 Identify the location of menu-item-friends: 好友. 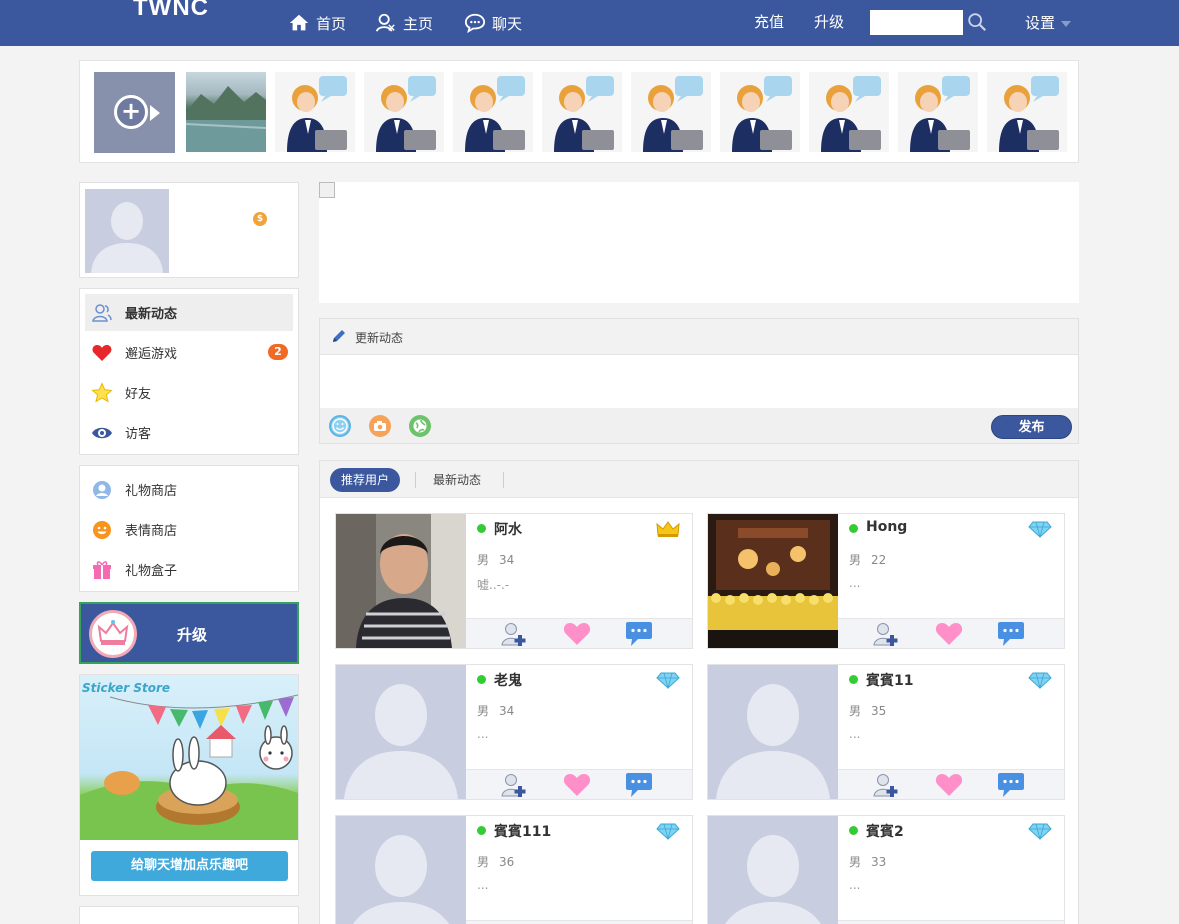
(189, 392).